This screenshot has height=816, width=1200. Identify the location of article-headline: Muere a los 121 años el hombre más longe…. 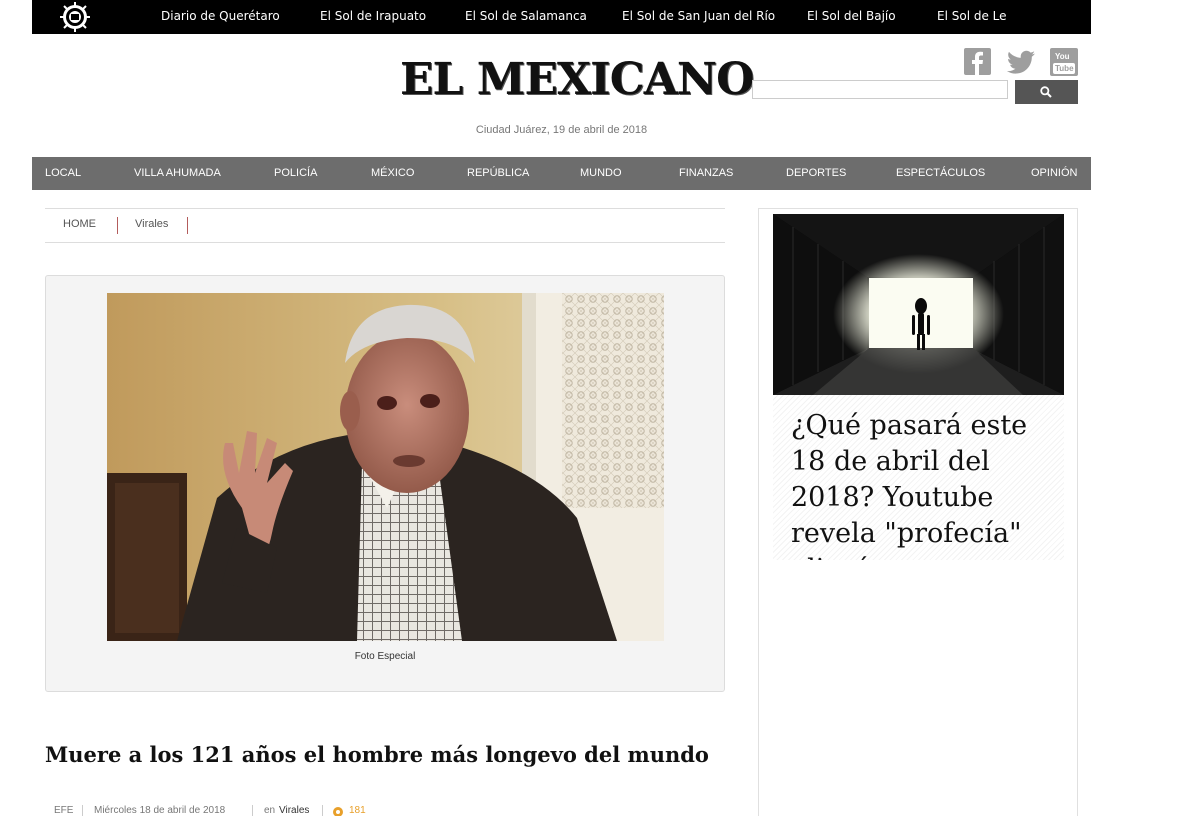
(377, 754).